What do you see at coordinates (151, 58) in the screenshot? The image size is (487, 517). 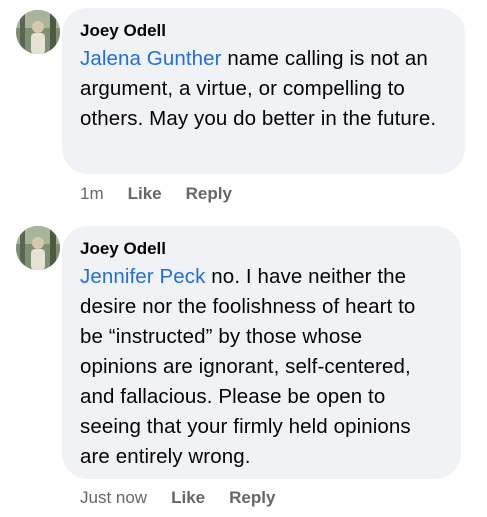 I see `mention-link: Jalena Gunther` at bounding box center [151, 58].